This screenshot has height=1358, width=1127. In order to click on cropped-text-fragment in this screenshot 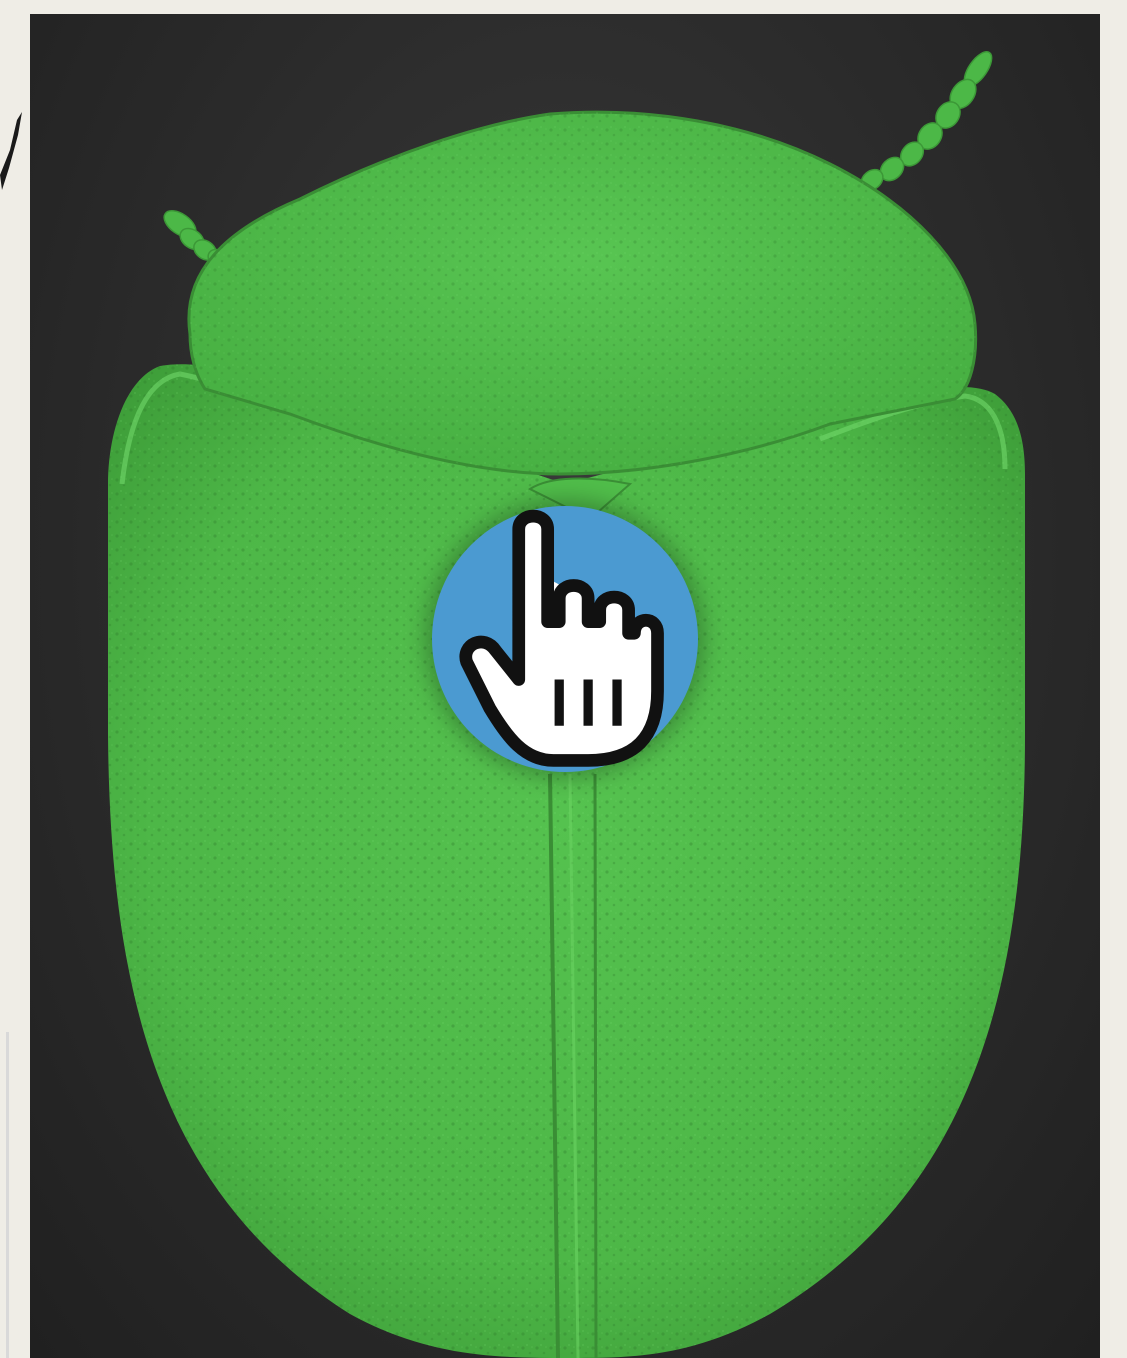, I will do `click(11, 735)`.